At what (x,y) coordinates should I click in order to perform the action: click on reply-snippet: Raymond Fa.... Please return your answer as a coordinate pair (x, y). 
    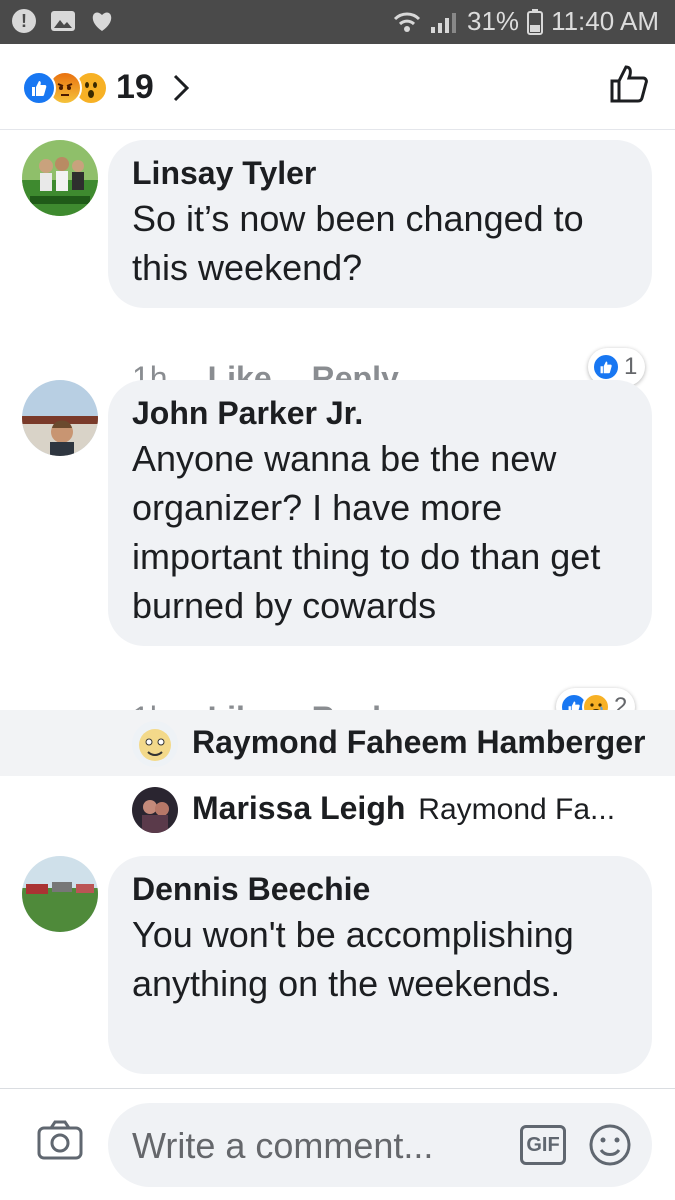
    Looking at the image, I should click on (517, 809).